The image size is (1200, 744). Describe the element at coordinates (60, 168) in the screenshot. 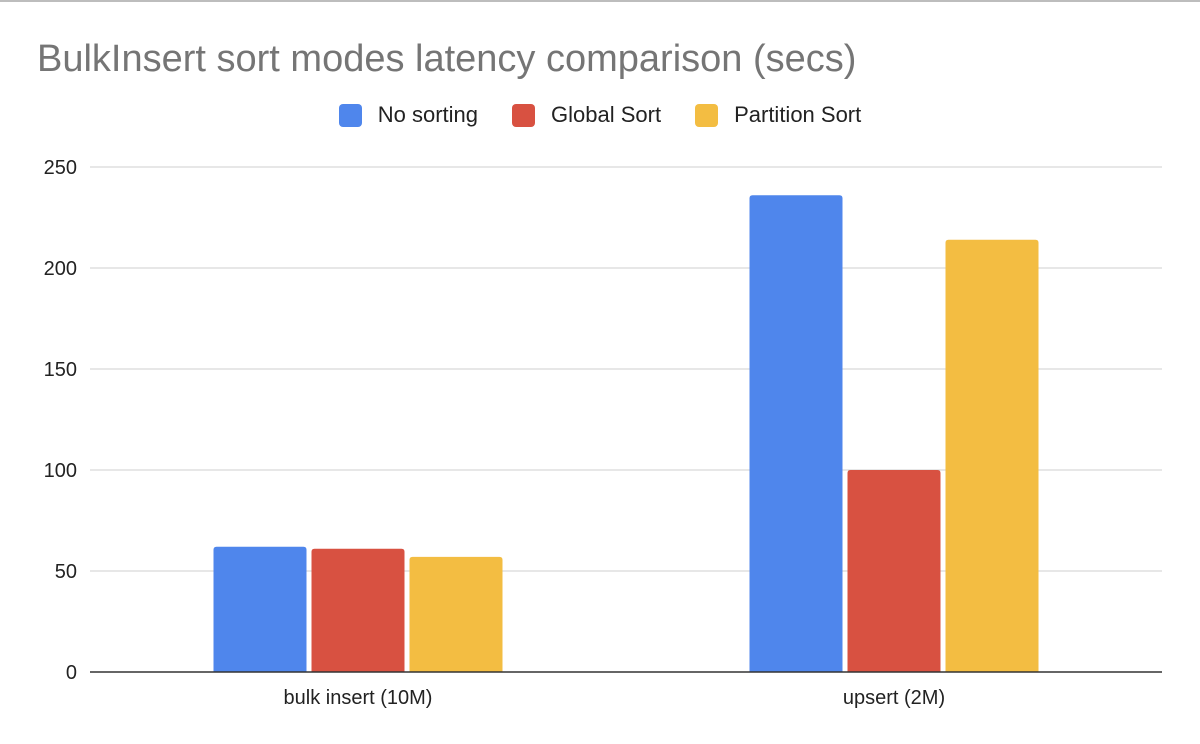

I see `y-tick-label-250: 250` at that location.